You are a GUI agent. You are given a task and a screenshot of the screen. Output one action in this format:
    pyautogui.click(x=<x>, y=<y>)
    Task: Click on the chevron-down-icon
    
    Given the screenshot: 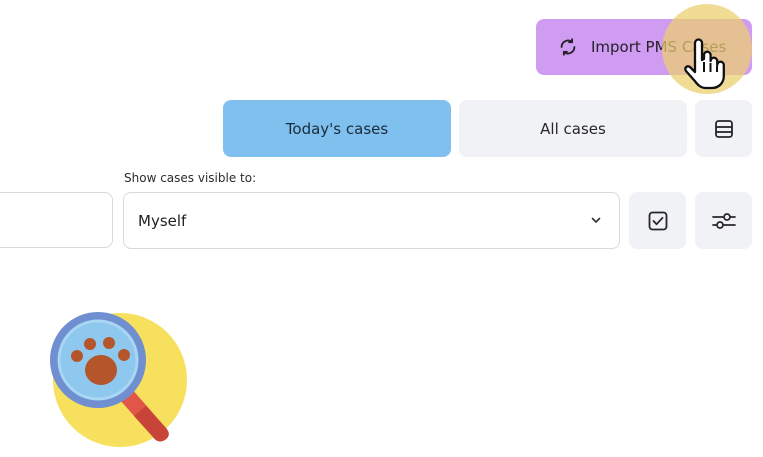 What is the action you would take?
    pyautogui.click(x=596, y=220)
    